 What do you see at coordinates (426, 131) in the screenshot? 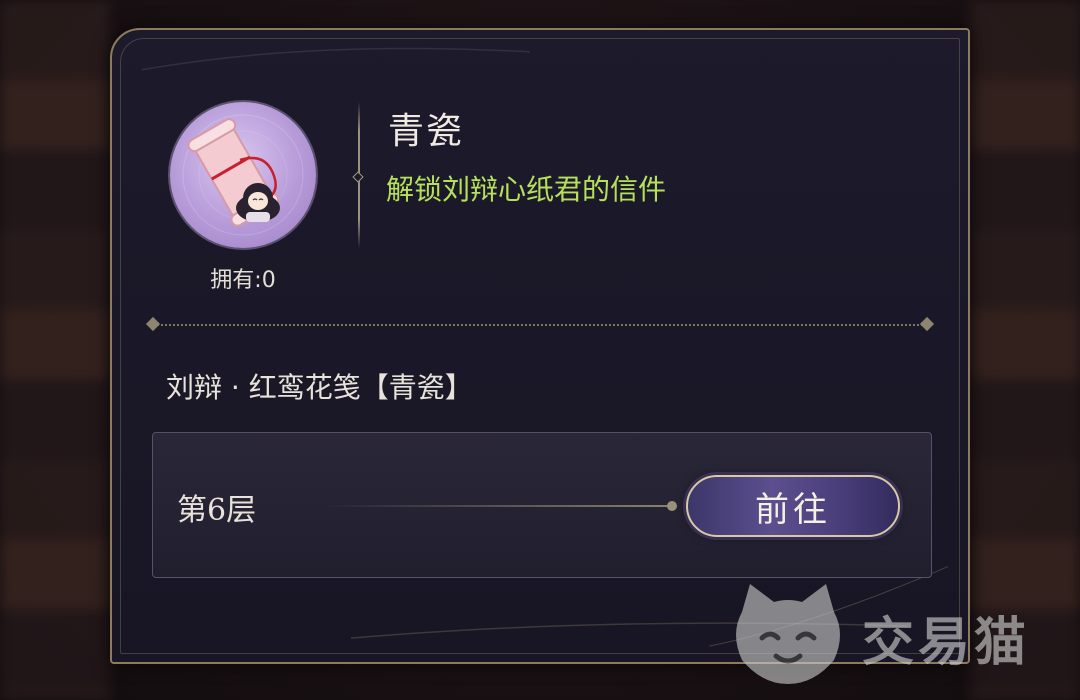
I see `item-title: 青瓷` at bounding box center [426, 131].